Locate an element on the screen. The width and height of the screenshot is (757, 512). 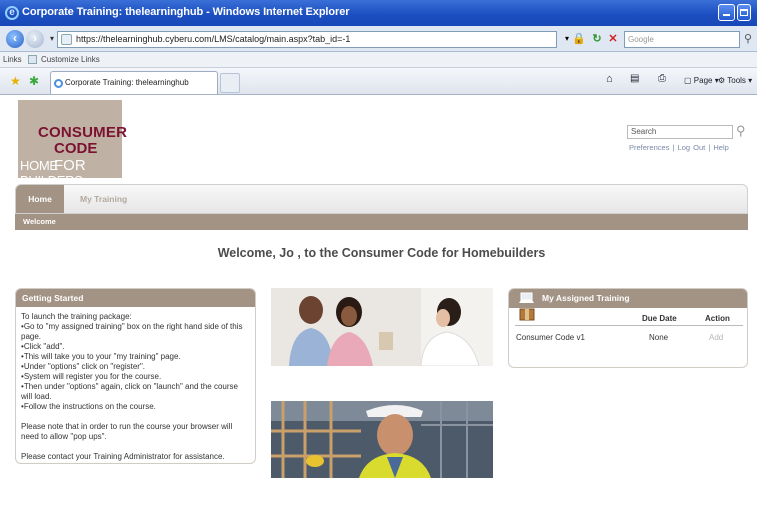
add-favorite-icon: ✱ is located at coordinates (34, 81).